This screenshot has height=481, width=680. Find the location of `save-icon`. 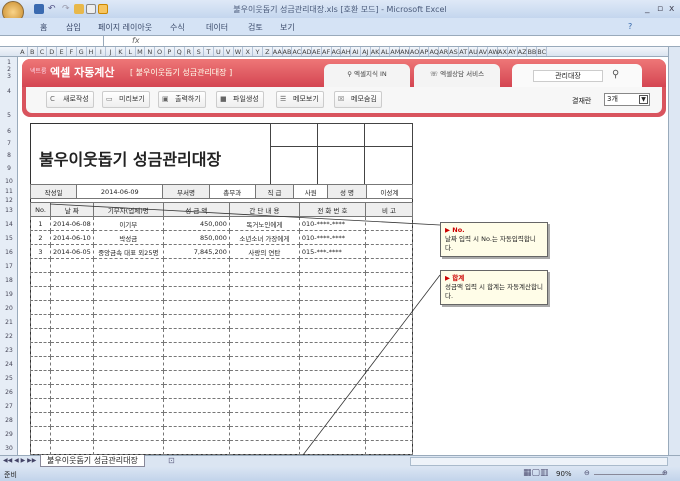

save-icon is located at coordinates (39, 9).